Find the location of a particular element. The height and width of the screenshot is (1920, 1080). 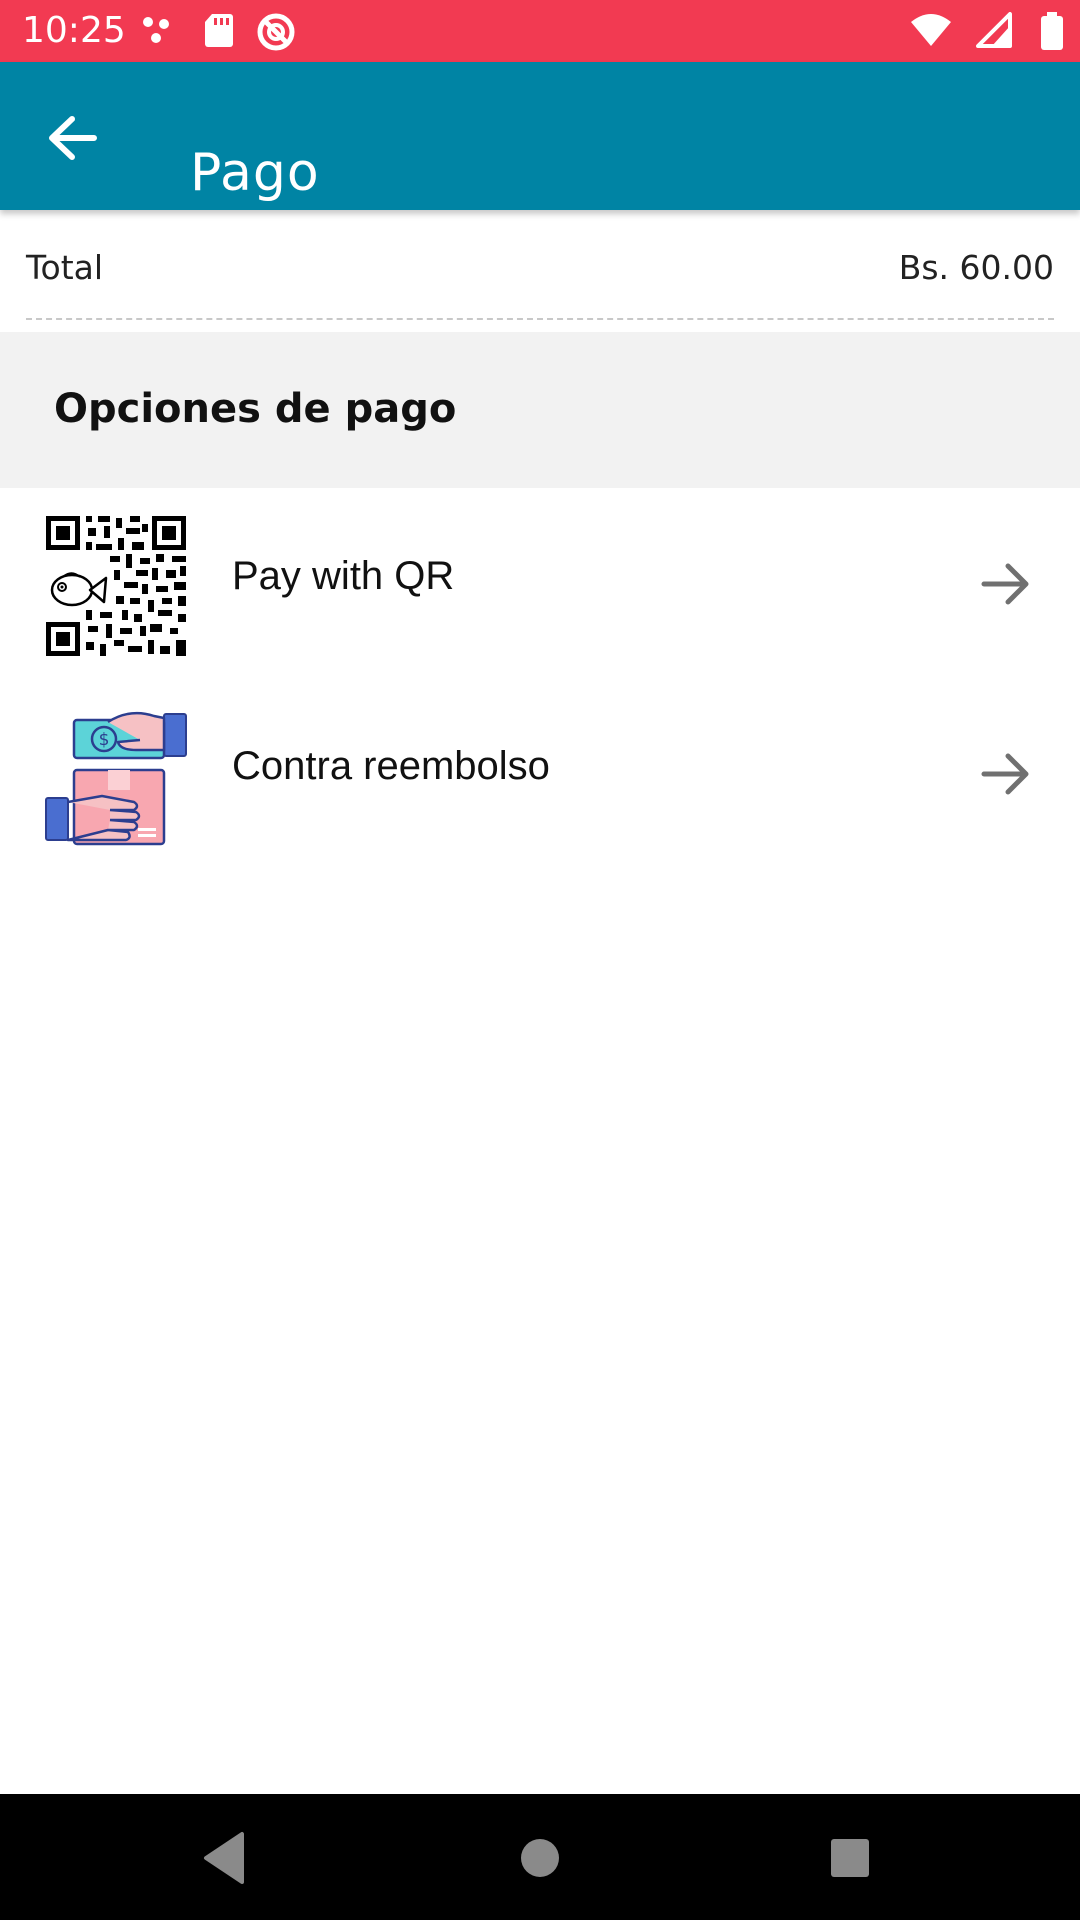

app-bar: Pago is located at coordinates (540, 136).